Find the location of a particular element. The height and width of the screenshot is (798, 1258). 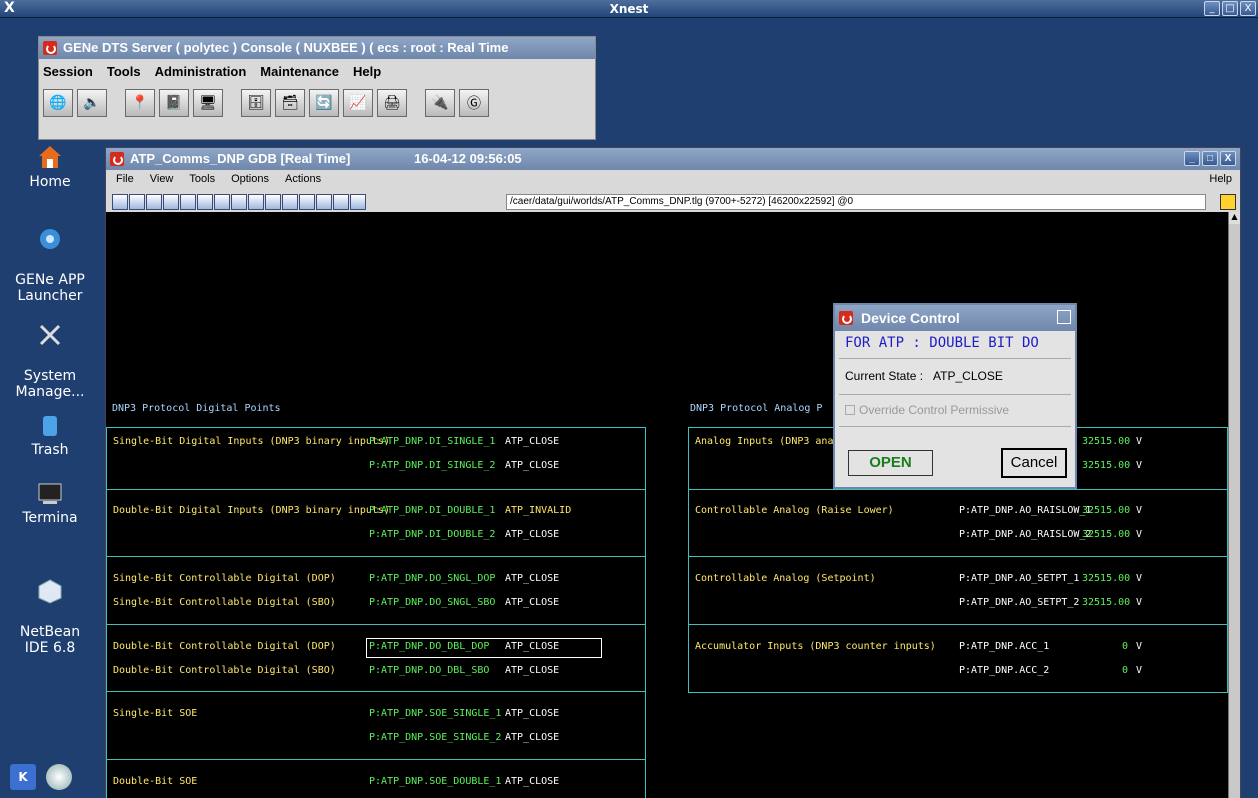

notebook-icon: 📓 is located at coordinates (174, 103).